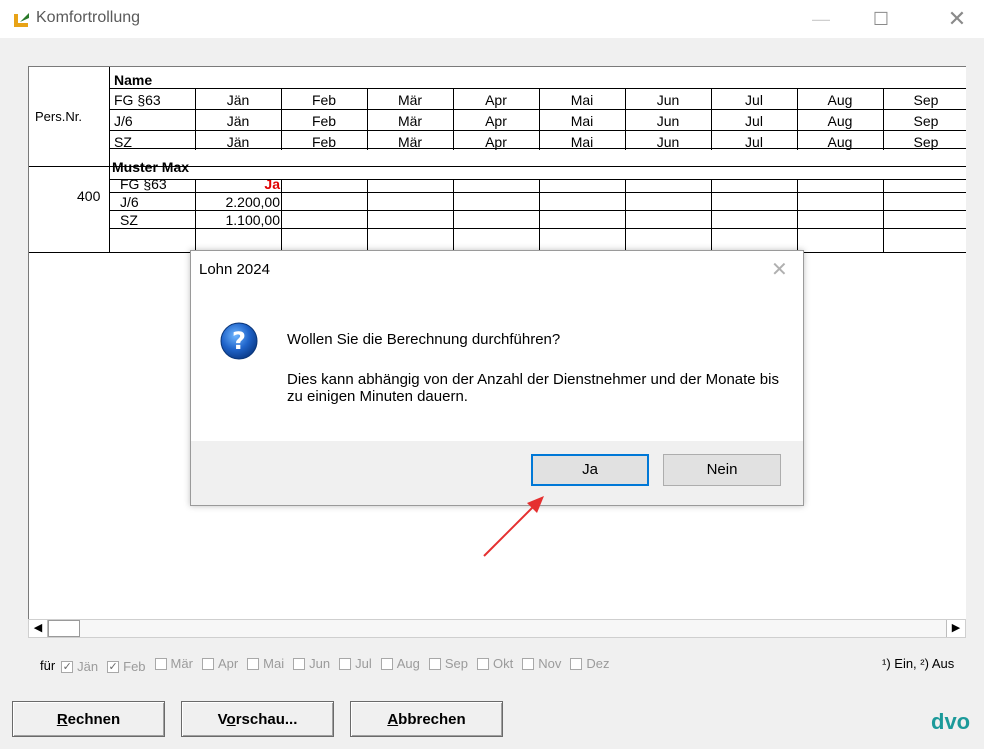 The height and width of the screenshot is (749, 984). I want to click on month-header-j6-4: Mai, so click(582, 121).